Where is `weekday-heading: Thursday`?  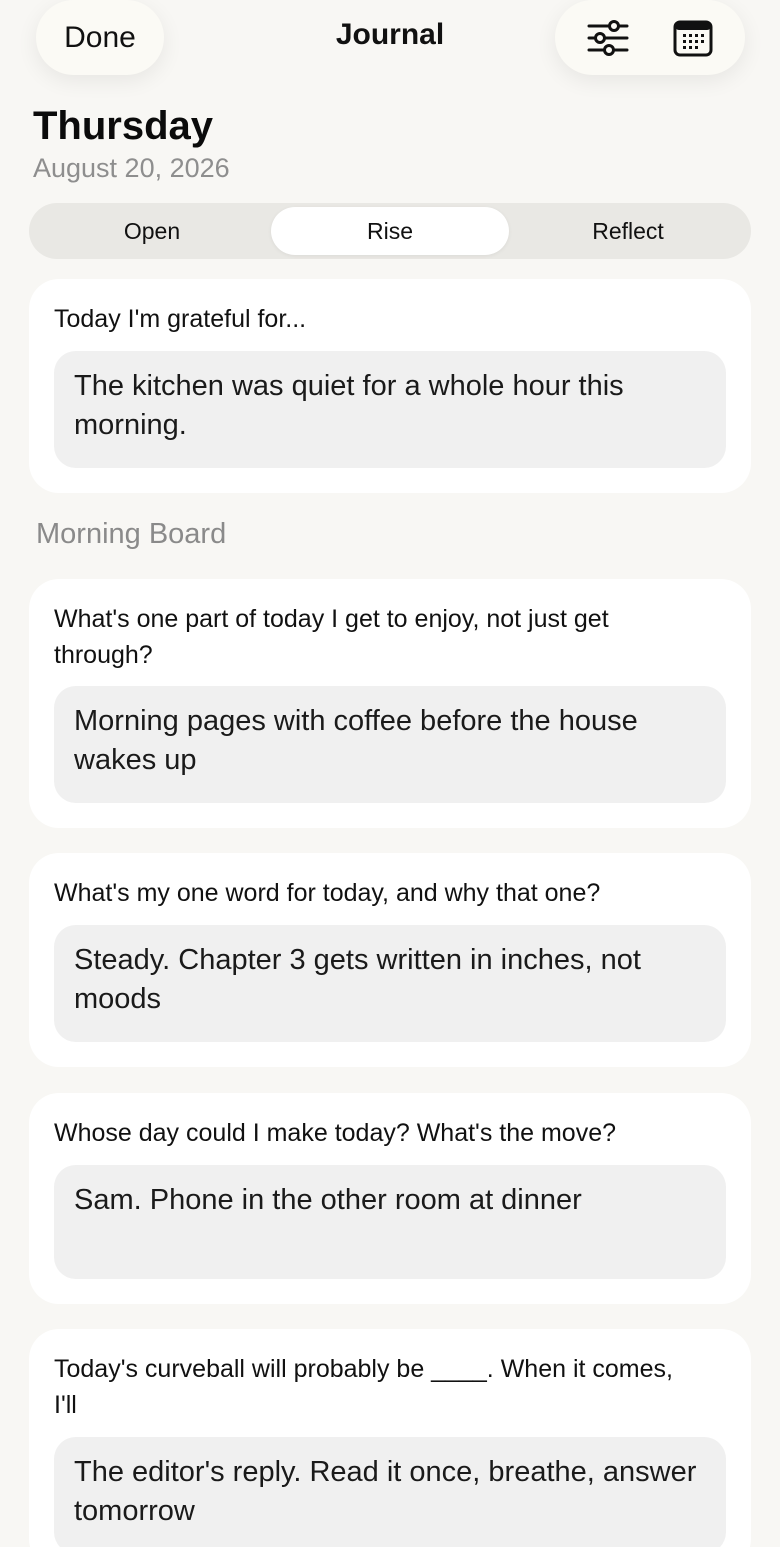
weekday-heading: Thursday is located at coordinates (123, 126).